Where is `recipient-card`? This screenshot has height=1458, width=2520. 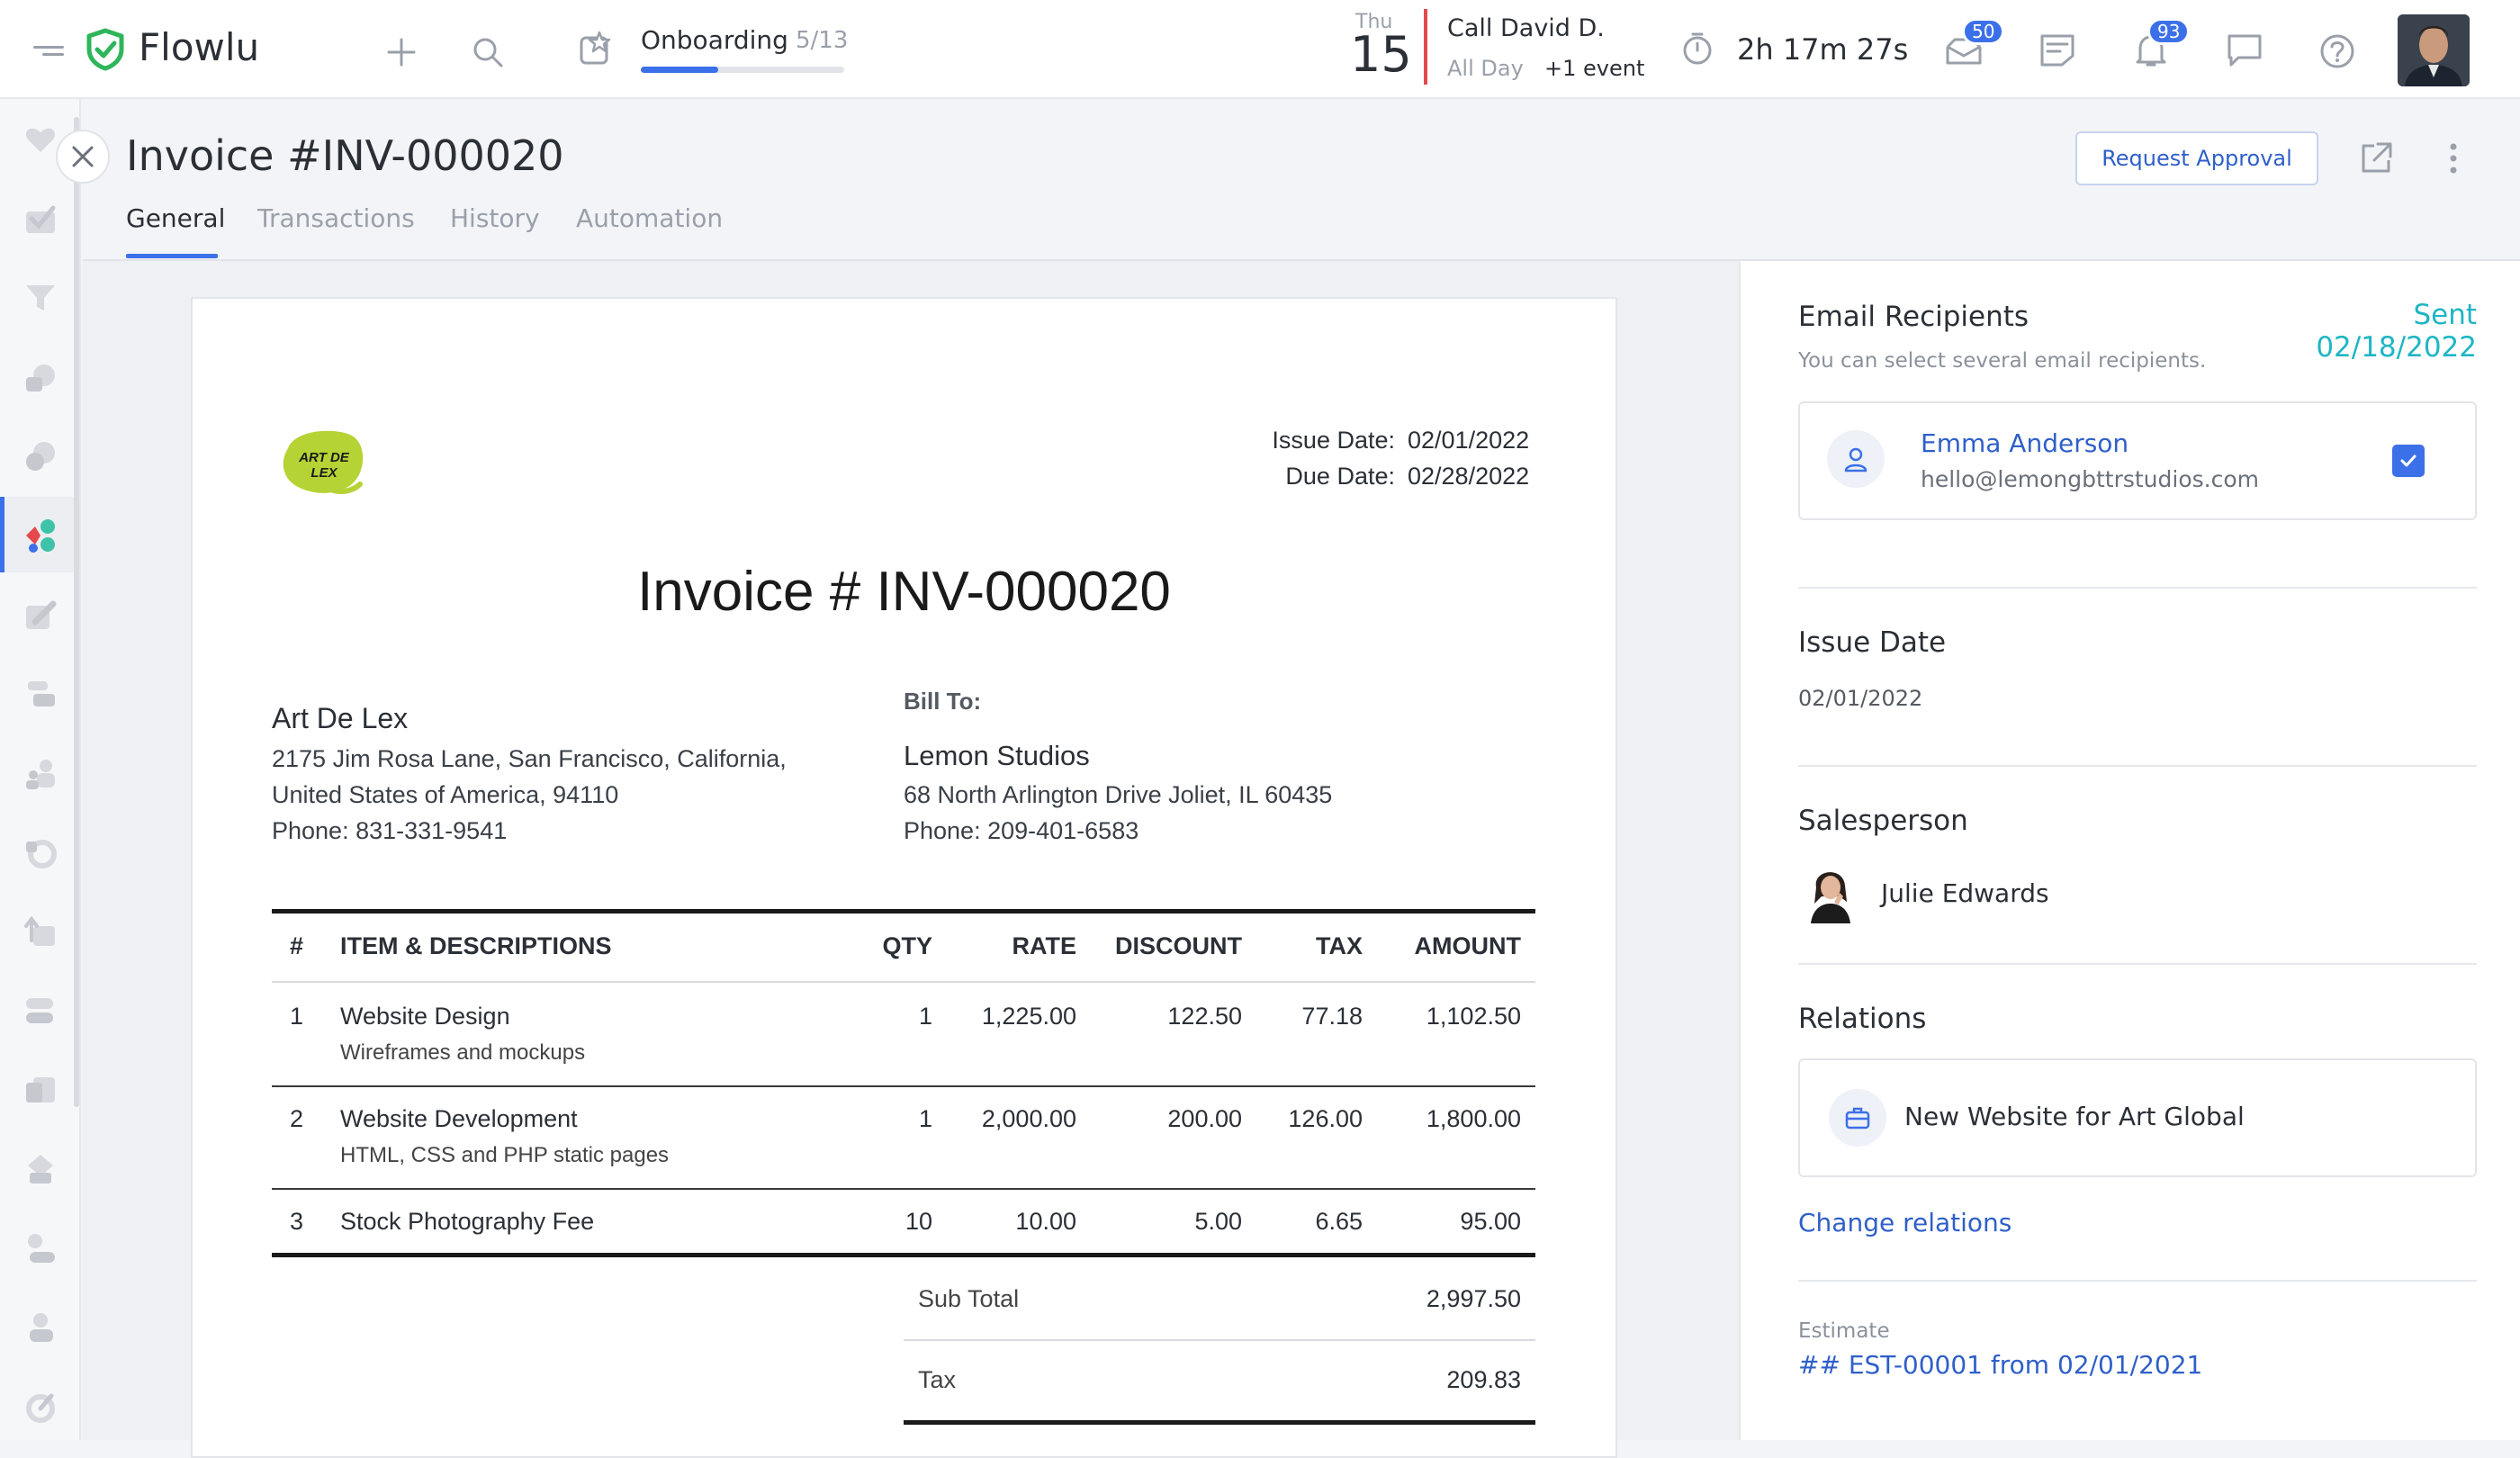 recipient-card is located at coordinates (2137, 460).